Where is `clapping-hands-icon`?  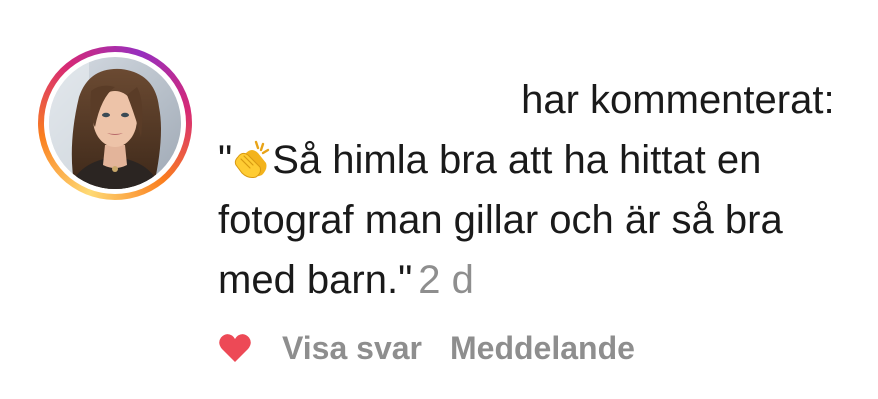 clapping-hands-icon is located at coordinates (252, 159).